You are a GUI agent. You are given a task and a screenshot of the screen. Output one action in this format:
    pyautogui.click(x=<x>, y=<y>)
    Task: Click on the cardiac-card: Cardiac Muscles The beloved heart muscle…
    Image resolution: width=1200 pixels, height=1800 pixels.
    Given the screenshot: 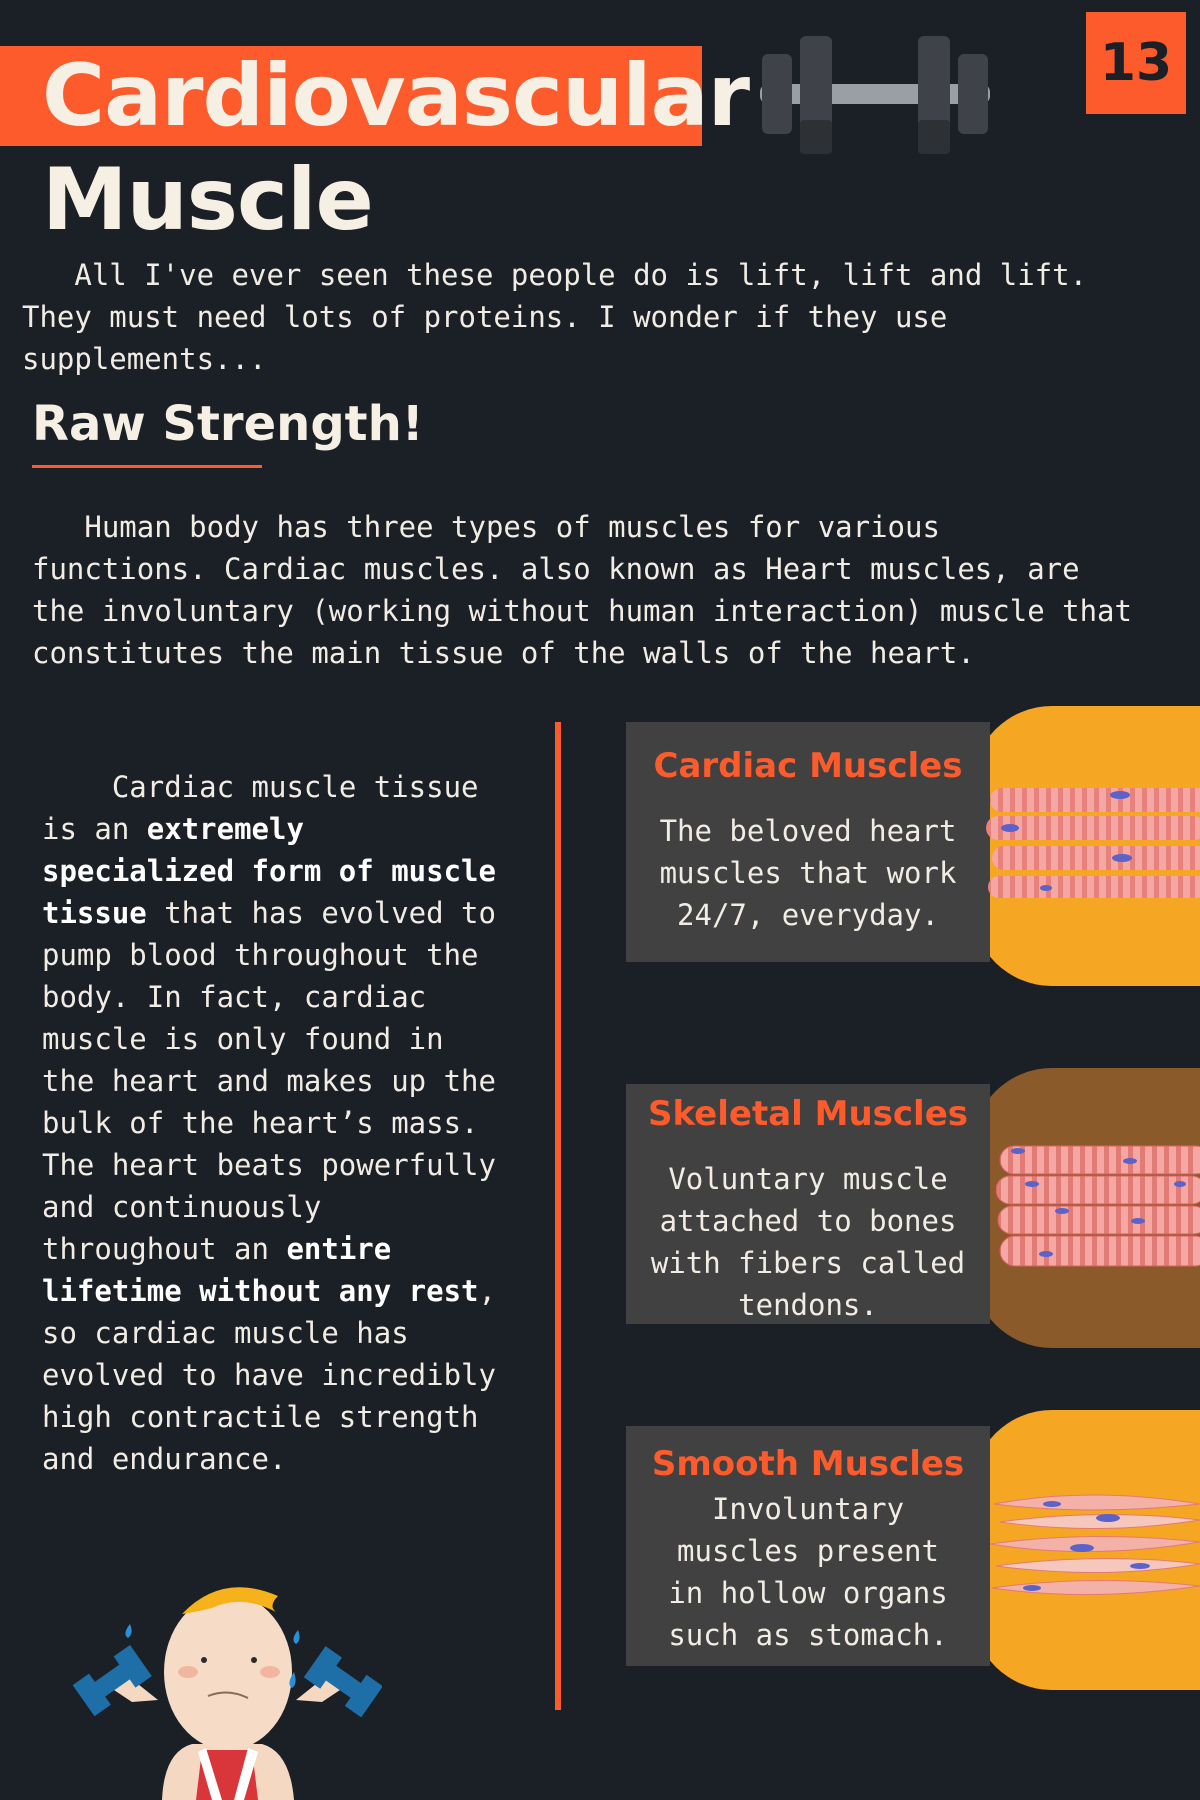 What is the action you would take?
    pyautogui.click(x=808, y=842)
    